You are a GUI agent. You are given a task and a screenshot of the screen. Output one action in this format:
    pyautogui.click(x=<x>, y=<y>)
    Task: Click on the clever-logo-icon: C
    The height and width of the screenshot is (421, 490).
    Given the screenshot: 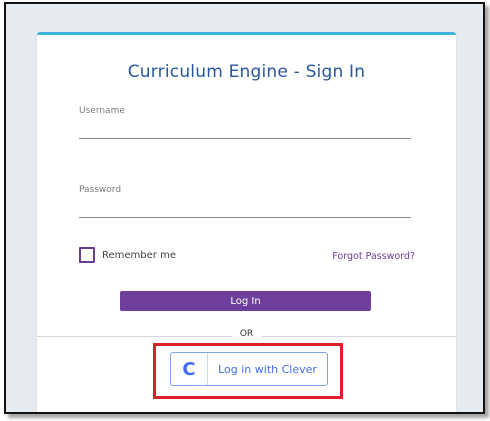 What is the action you would take?
    pyautogui.click(x=189, y=369)
    